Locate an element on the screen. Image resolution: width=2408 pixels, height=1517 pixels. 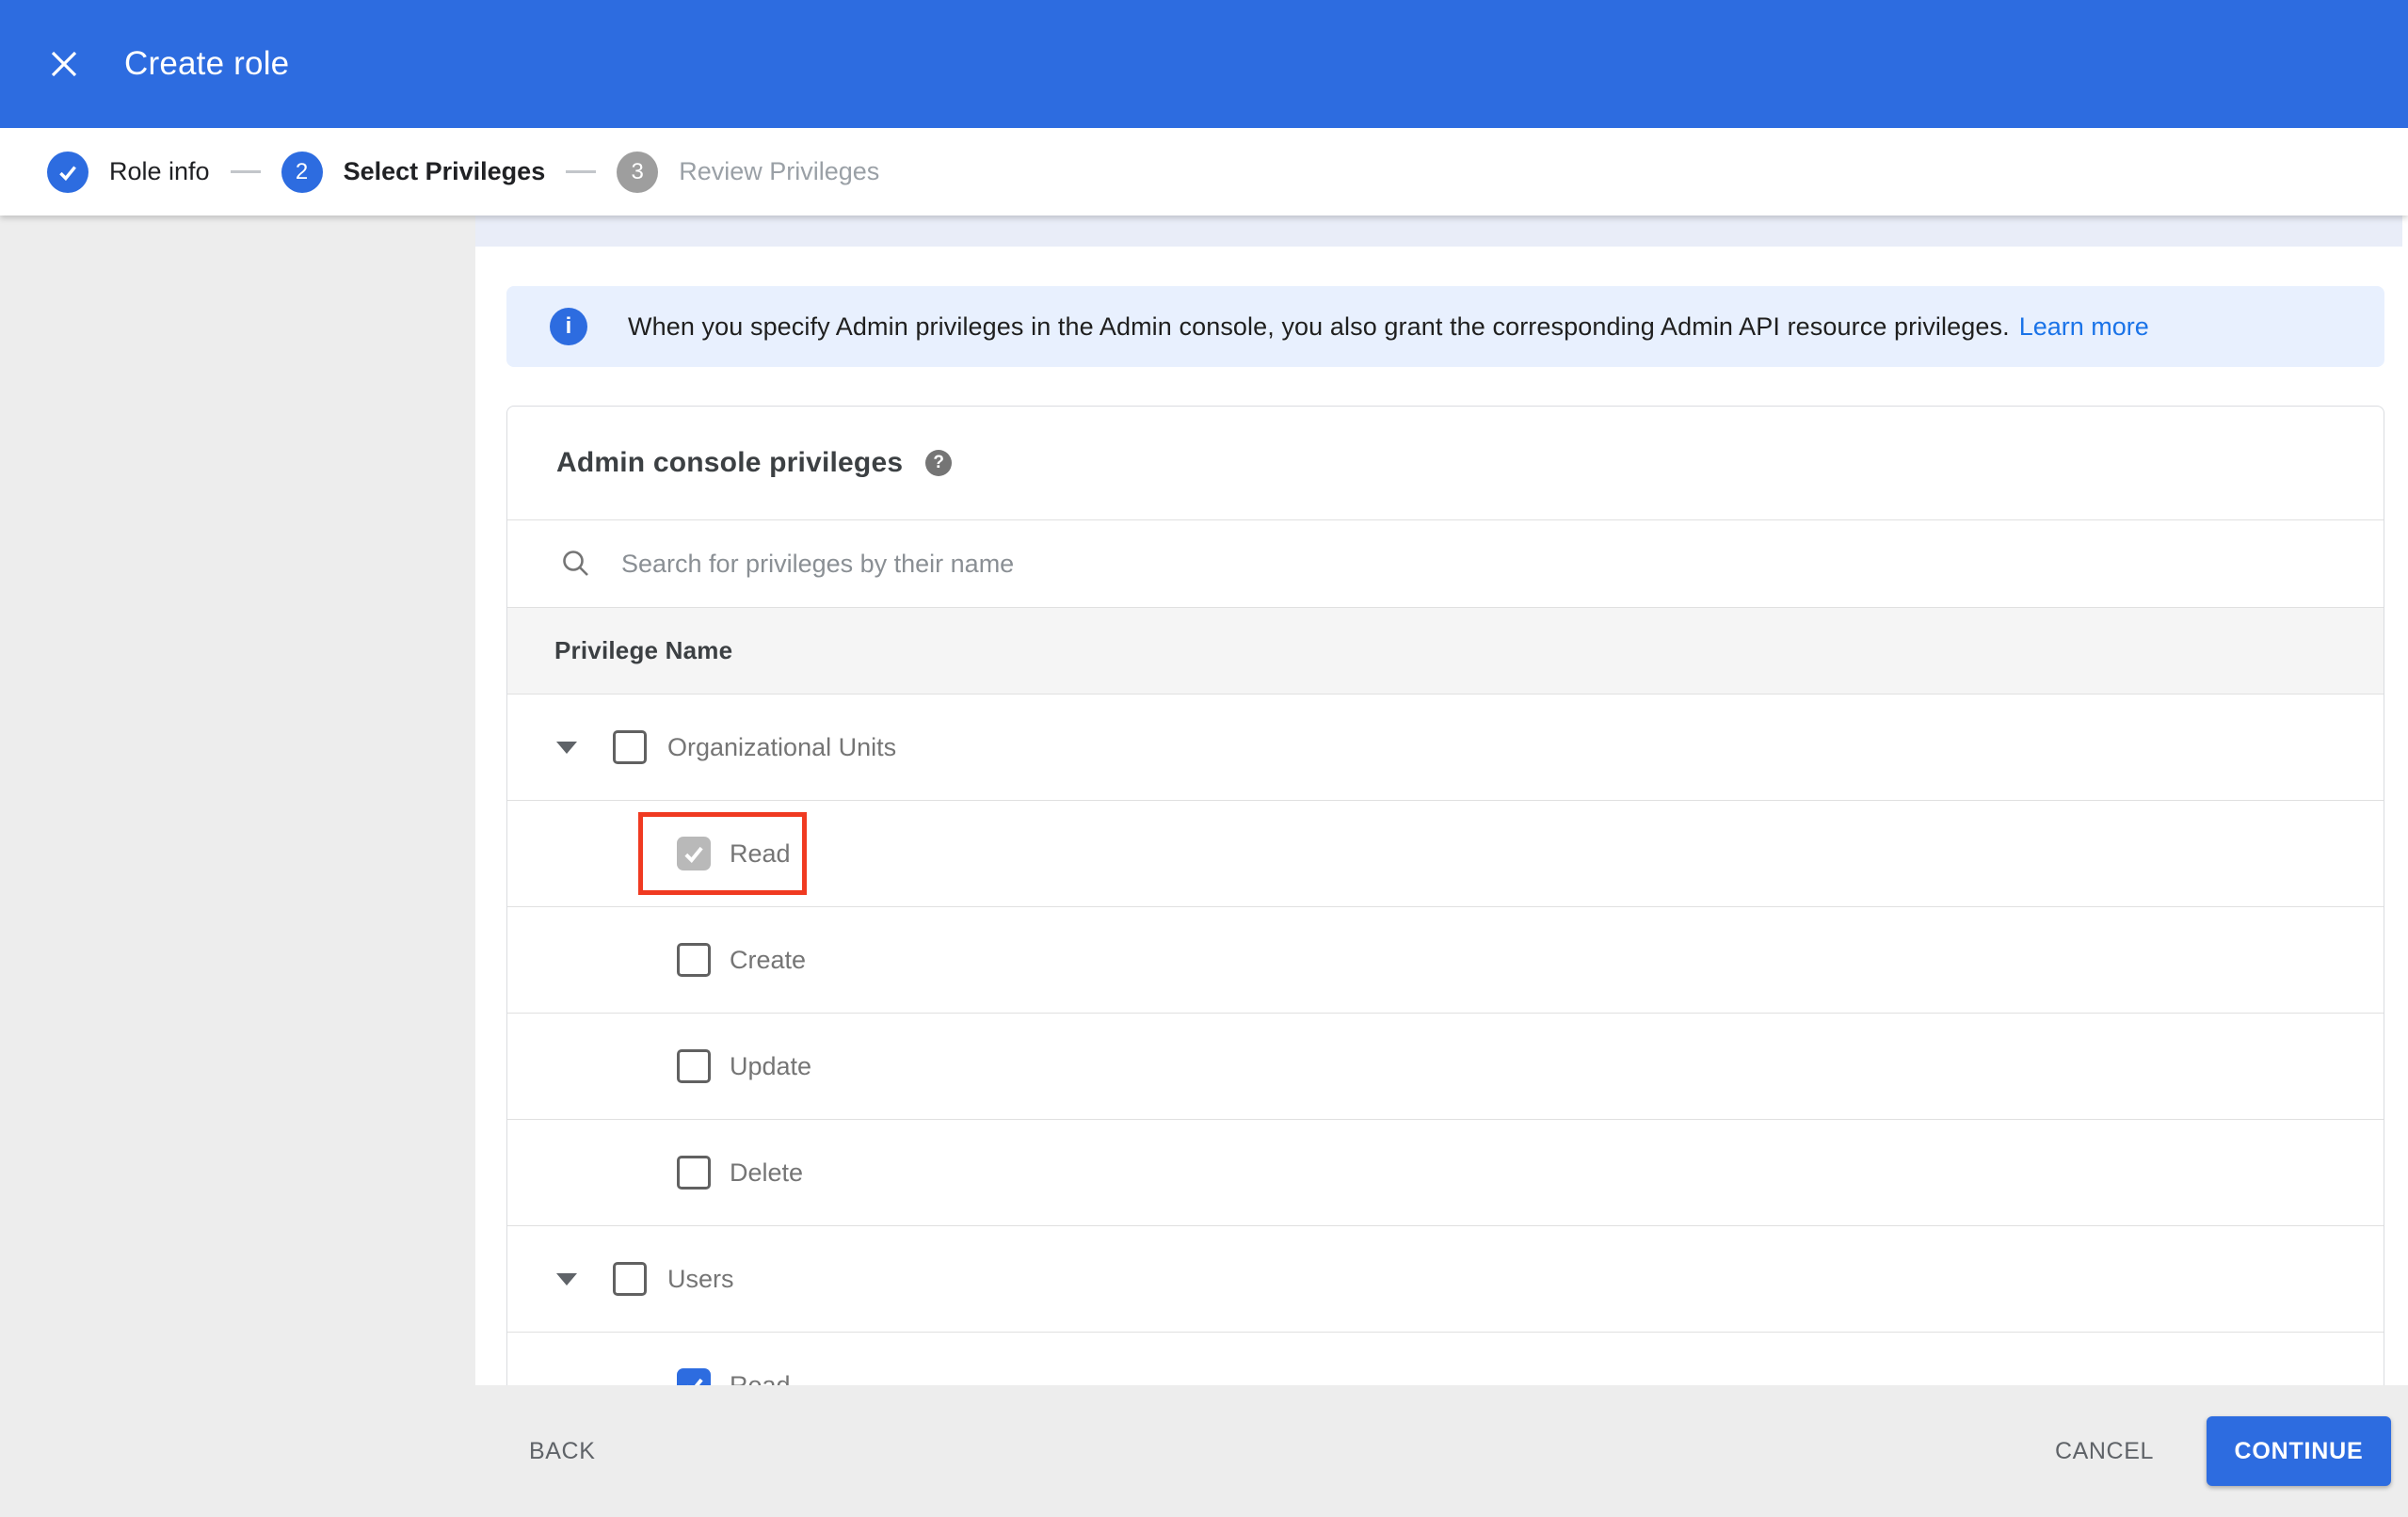
table-row-create: Create is located at coordinates (1446, 959).